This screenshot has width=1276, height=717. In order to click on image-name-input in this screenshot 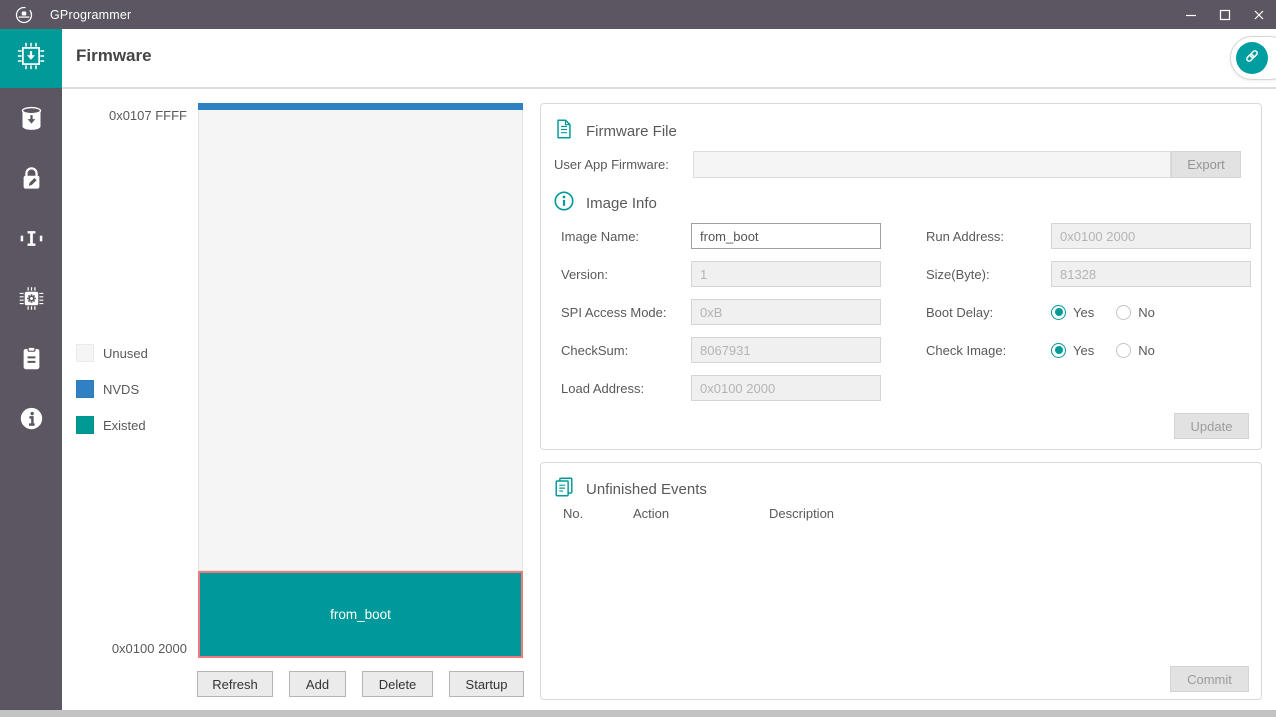, I will do `click(786, 236)`.